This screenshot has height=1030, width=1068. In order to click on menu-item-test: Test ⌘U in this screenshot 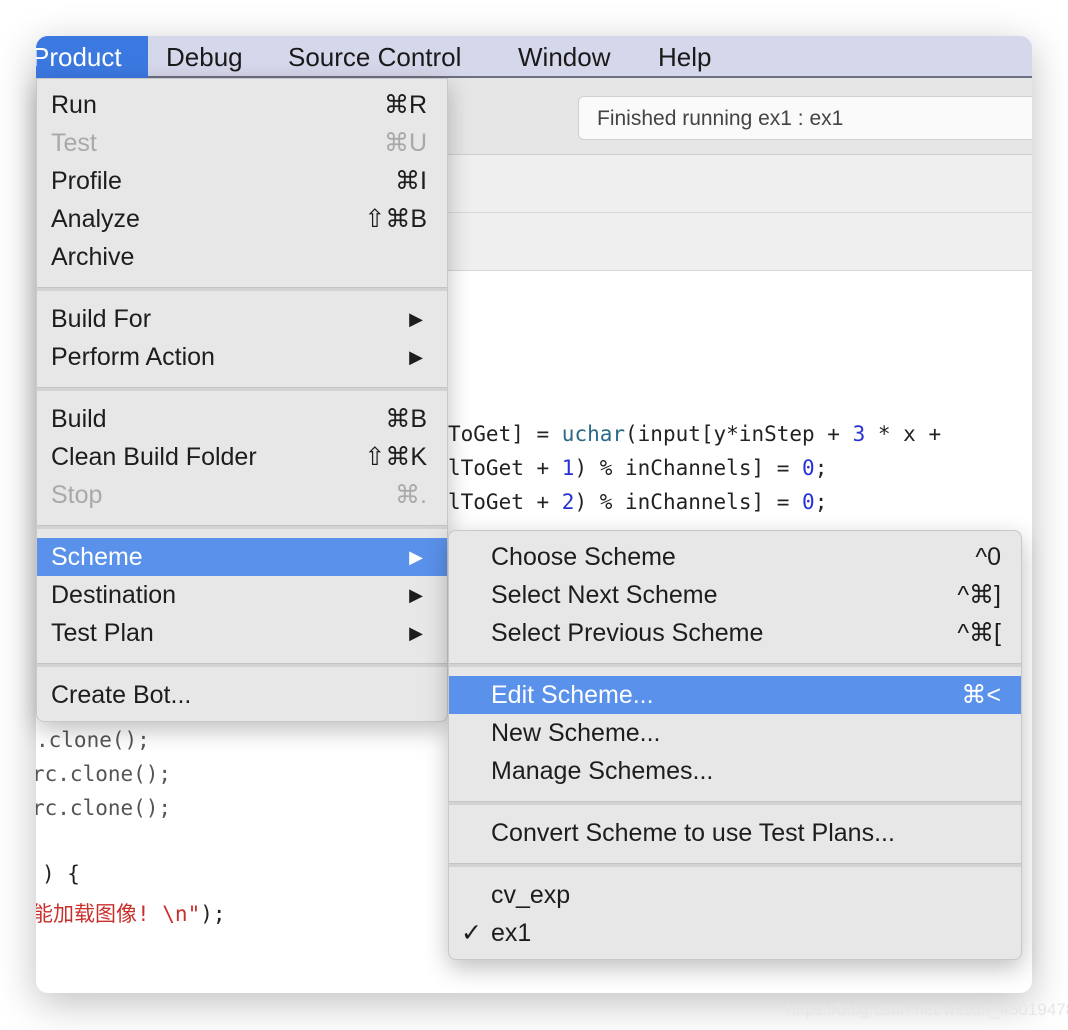, I will do `click(239, 143)`.